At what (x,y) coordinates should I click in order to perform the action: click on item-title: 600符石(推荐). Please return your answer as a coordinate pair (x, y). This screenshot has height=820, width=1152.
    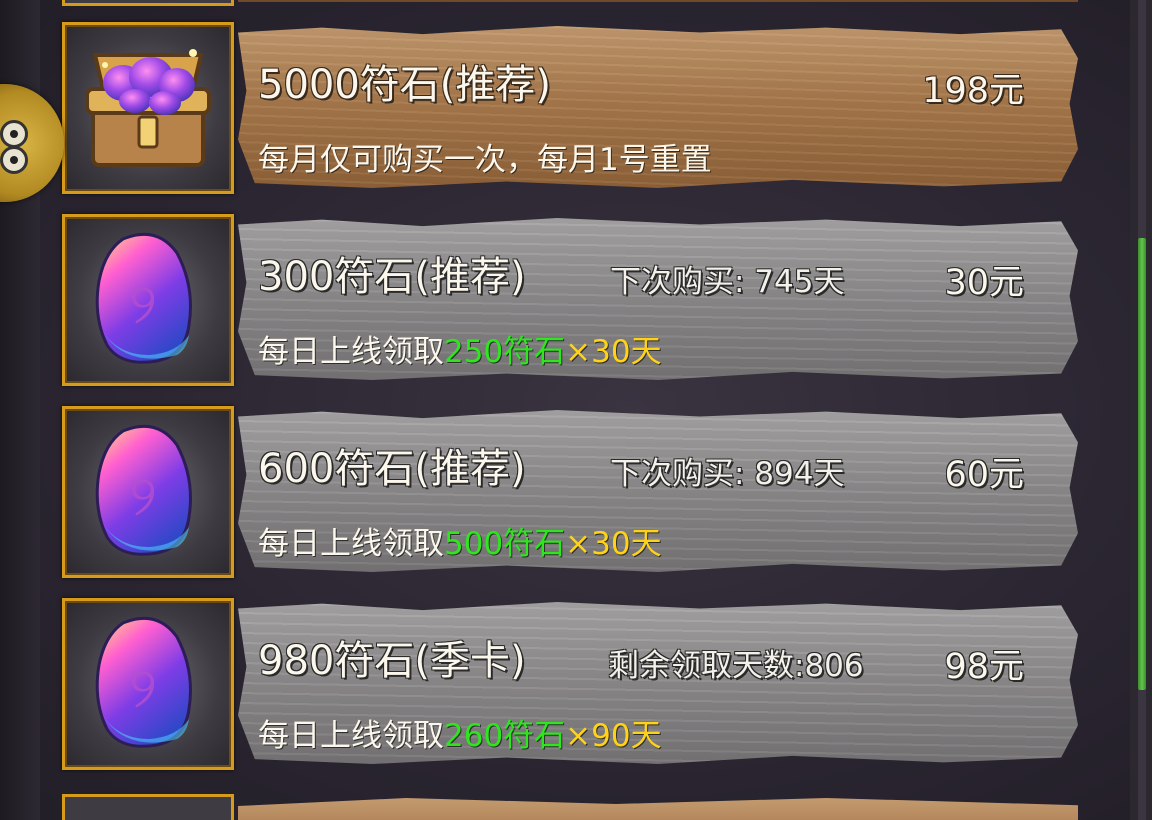
    Looking at the image, I should click on (392, 469).